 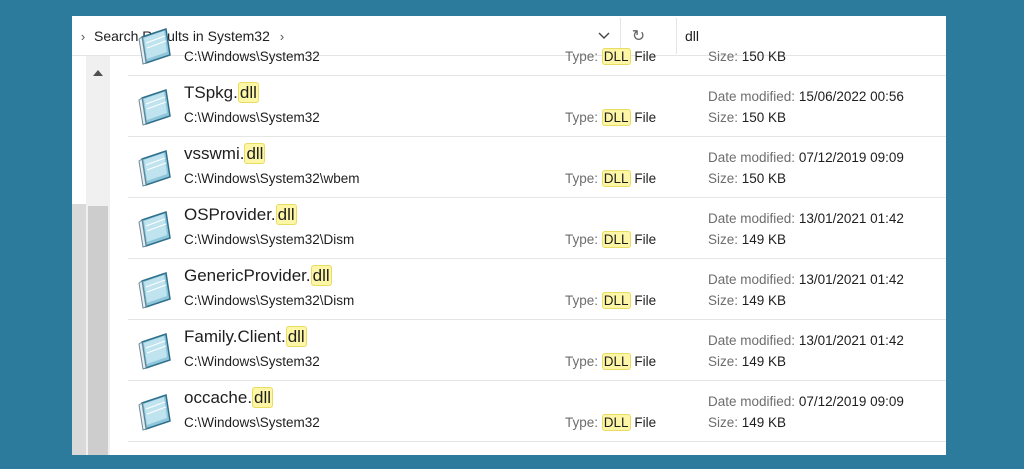 What do you see at coordinates (83, 36) in the screenshot?
I see `chevron-right-icon: ›` at bounding box center [83, 36].